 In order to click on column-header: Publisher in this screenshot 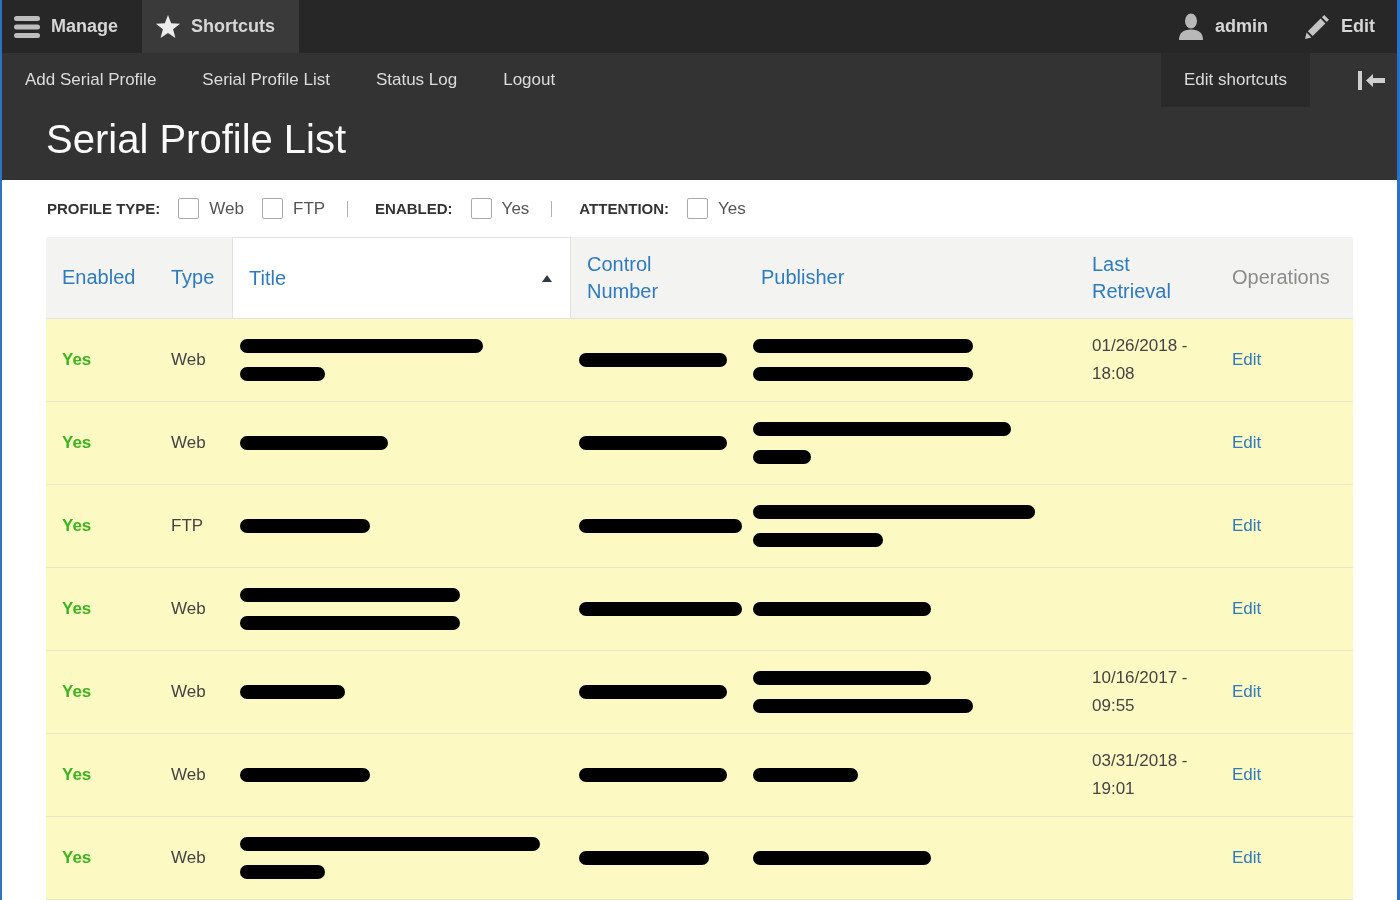, I will do `click(910, 277)`.